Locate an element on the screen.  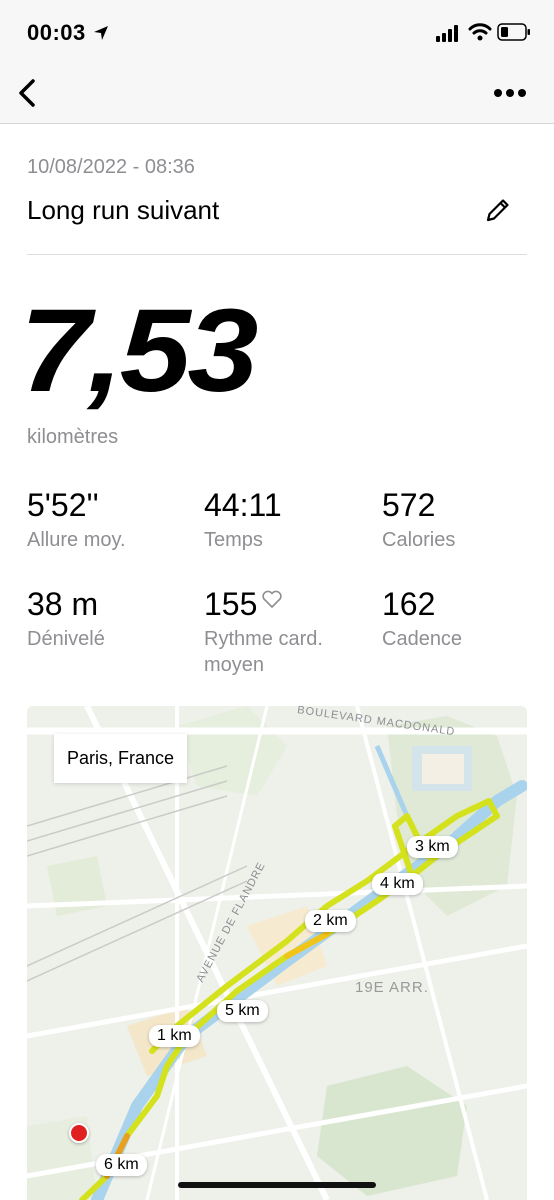
stat-heart-rate: 155 Rythme card. moyen is located at coordinates (284, 632).